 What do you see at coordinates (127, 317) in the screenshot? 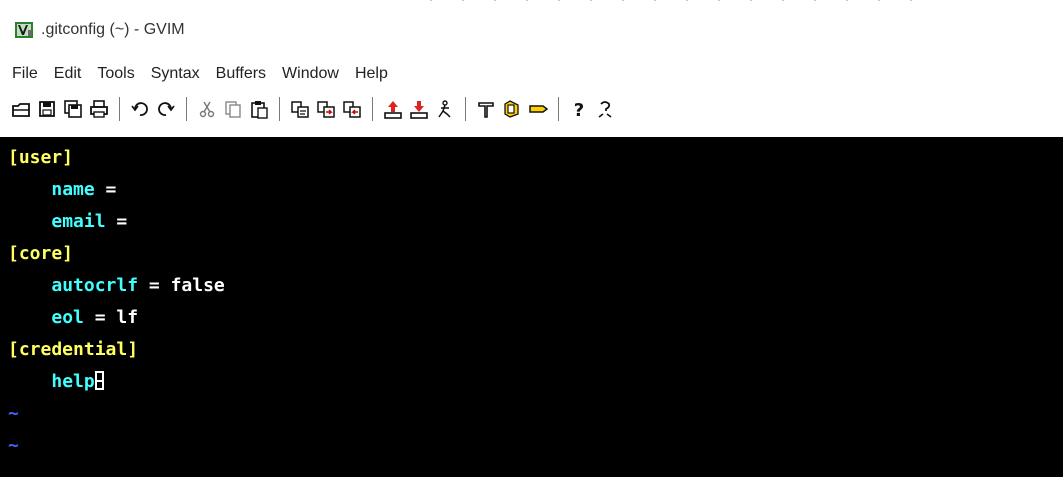
I see `config-value: lf` at bounding box center [127, 317].